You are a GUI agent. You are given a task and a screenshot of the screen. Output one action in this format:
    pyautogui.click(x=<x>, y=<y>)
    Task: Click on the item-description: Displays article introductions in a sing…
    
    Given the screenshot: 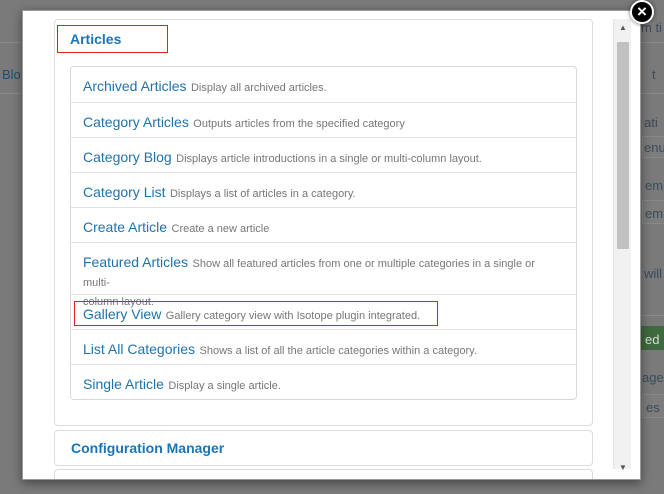 What is the action you would take?
    pyautogui.click(x=329, y=159)
    